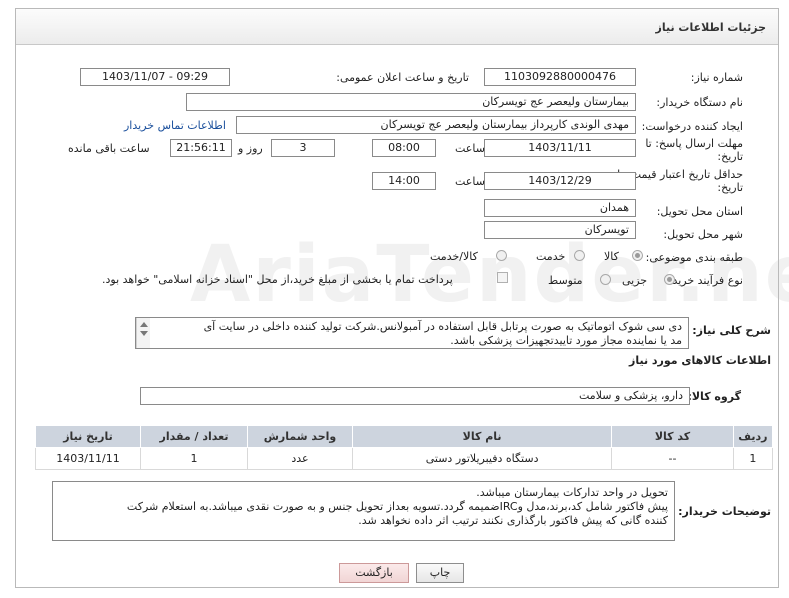 The height and width of the screenshot is (598, 789). I want to click on buyer-contact-link: اطلاعات تماس خریدار, so click(175, 125).